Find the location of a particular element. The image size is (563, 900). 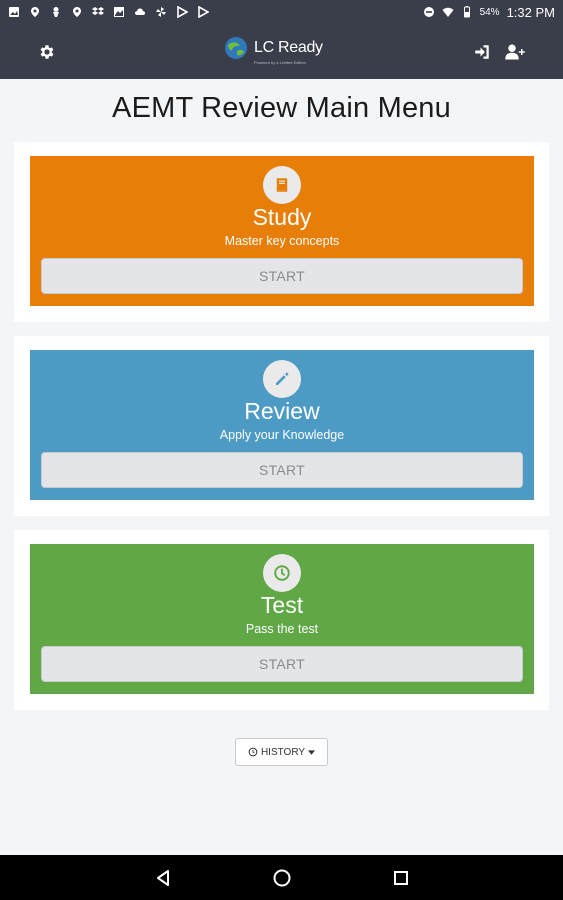

battery-icon is located at coordinates (466, 12).